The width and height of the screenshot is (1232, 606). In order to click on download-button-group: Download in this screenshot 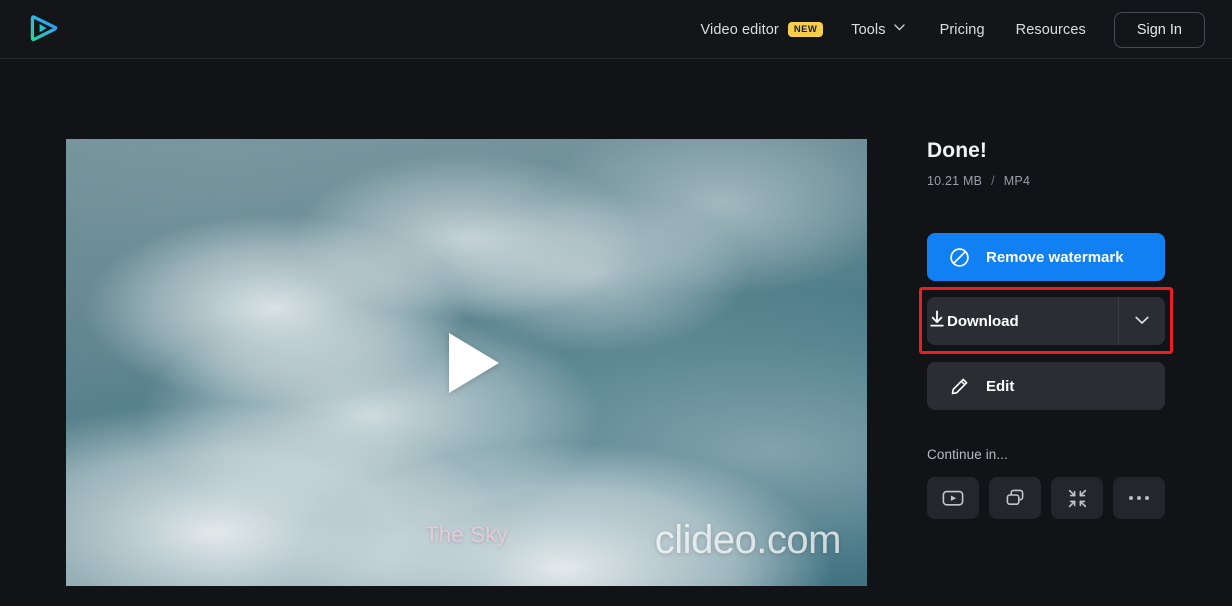, I will do `click(1046, 320)`.